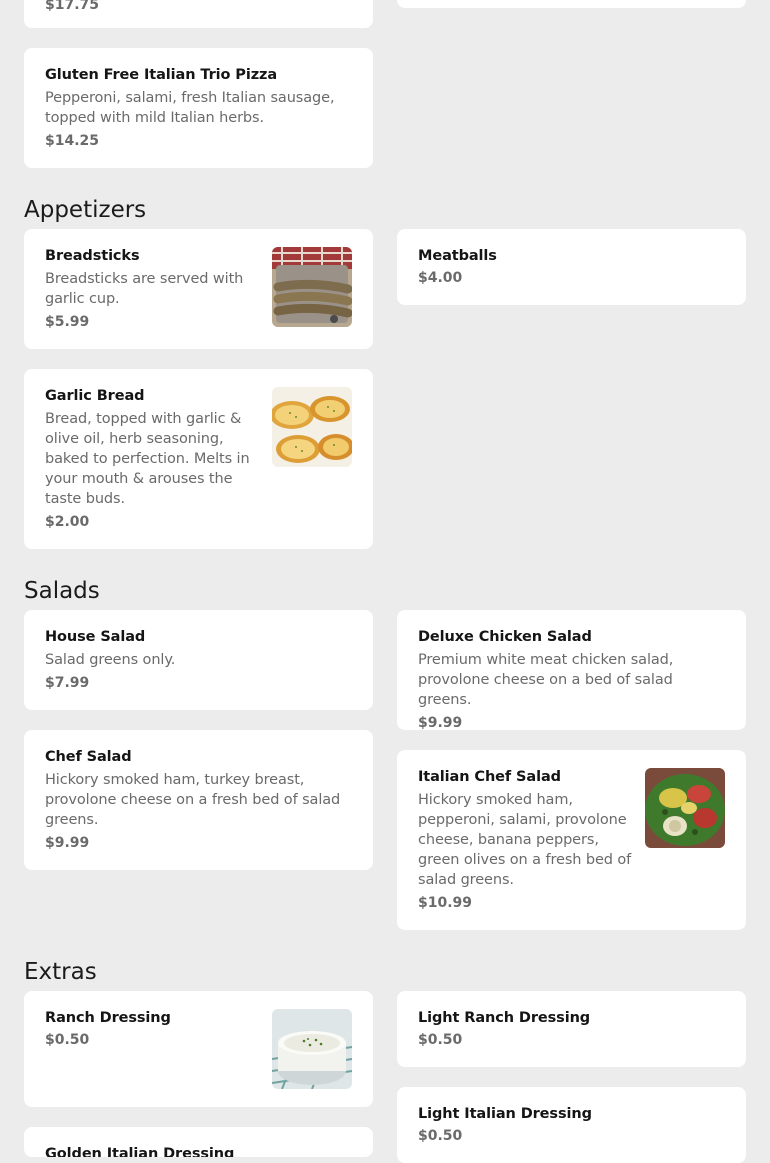 The width and height of the screenshot is (770, 1163). What do you see at coordinates (457, 256) in the screenshot?
I see `item-name: Meatballs` at bounding box center [457, 256].